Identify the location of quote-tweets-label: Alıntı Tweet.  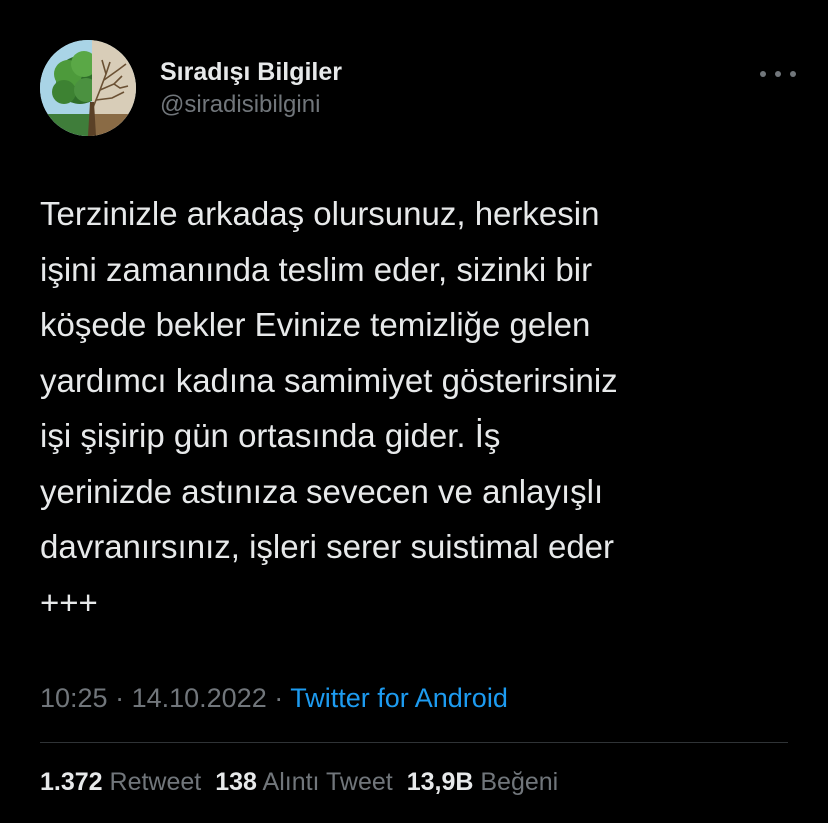
(327, 782).